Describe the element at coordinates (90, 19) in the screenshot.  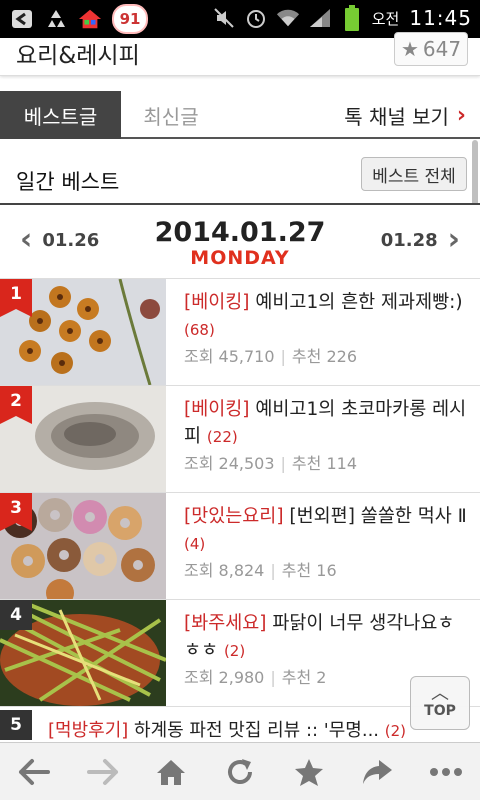
I see `home-app-icon` at that location.